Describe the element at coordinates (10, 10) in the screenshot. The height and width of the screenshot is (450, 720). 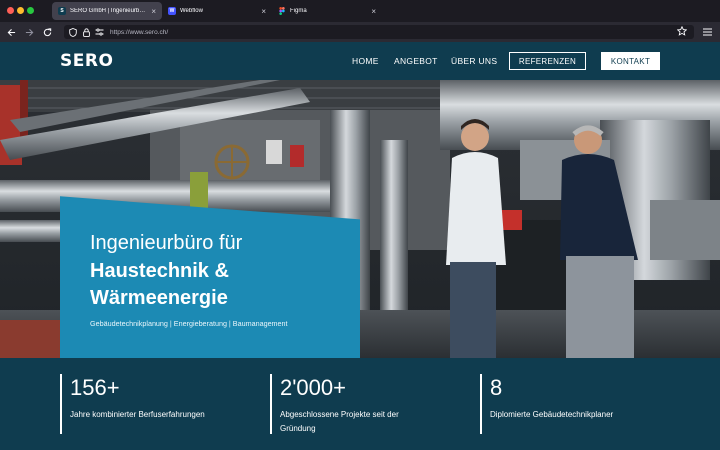
I see `window-close-button` at that location.